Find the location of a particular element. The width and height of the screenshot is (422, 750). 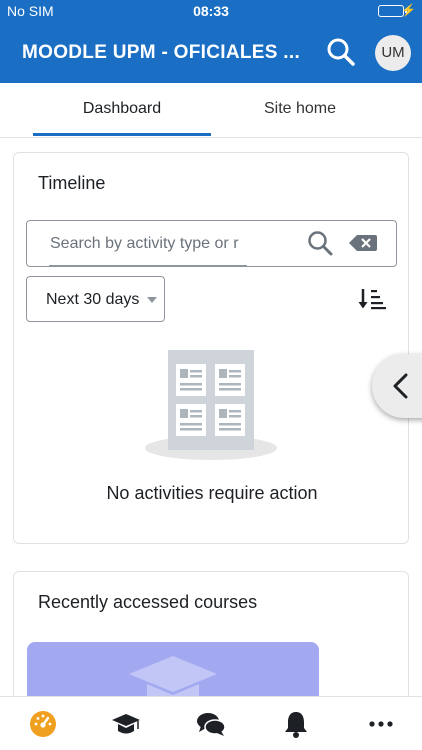

charging-icon: ⚡ is located at coordinates (408, 10).